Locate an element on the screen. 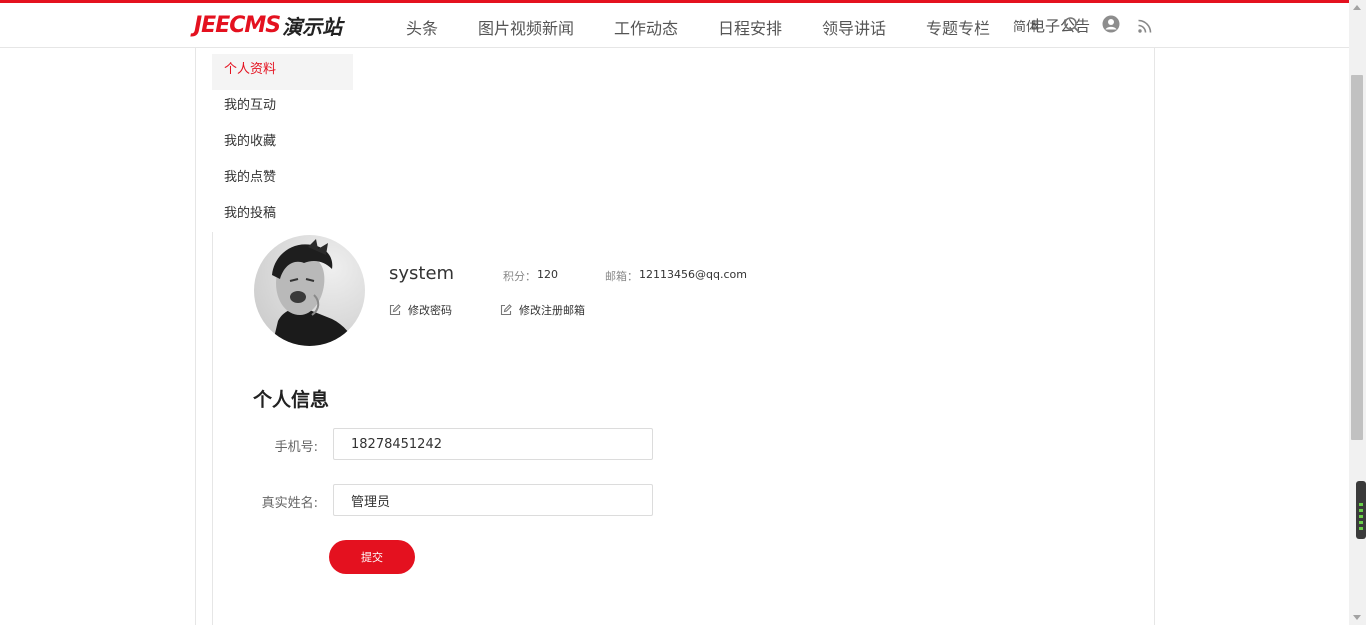  side-widget is located at coordinates (1361, 510).